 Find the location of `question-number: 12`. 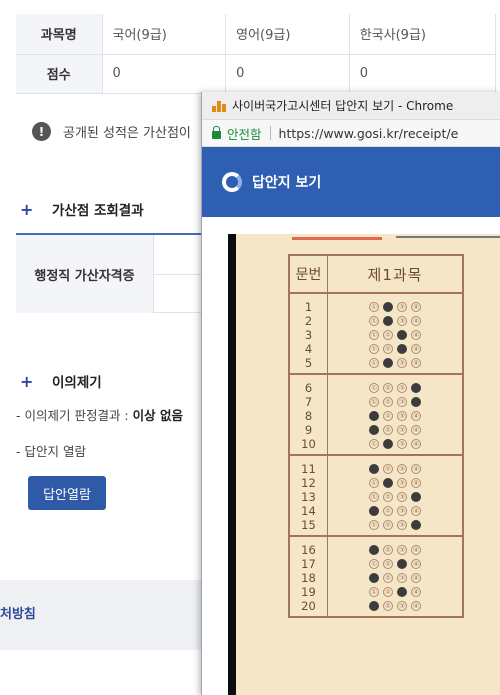

question-number: 12 is located at coordinates (308, 483).